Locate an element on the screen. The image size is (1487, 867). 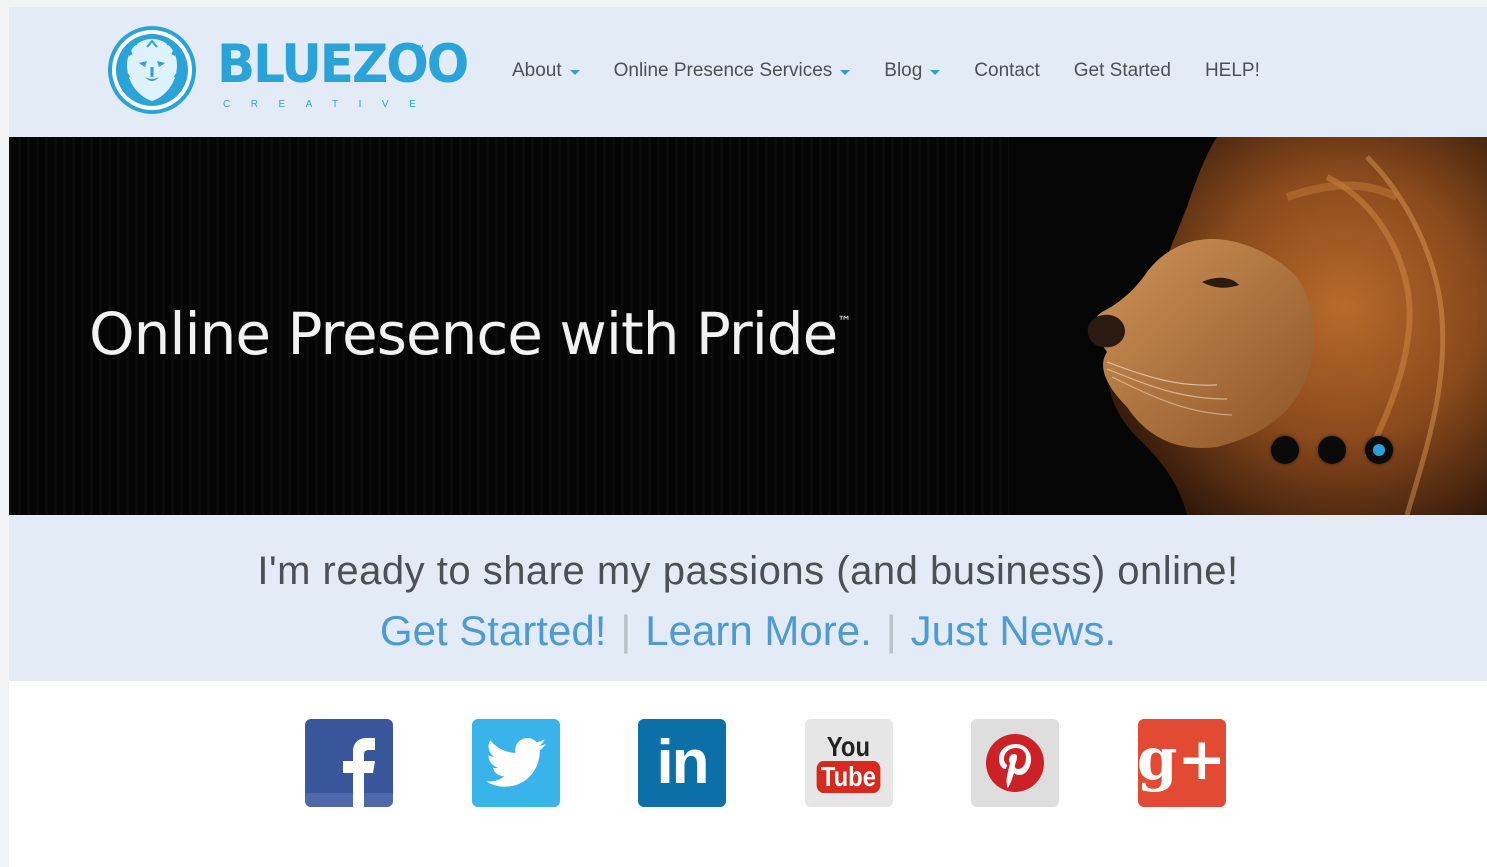
site-logo: BLUEZOO ™ CREATIVE is located at coordinates (288, 73).